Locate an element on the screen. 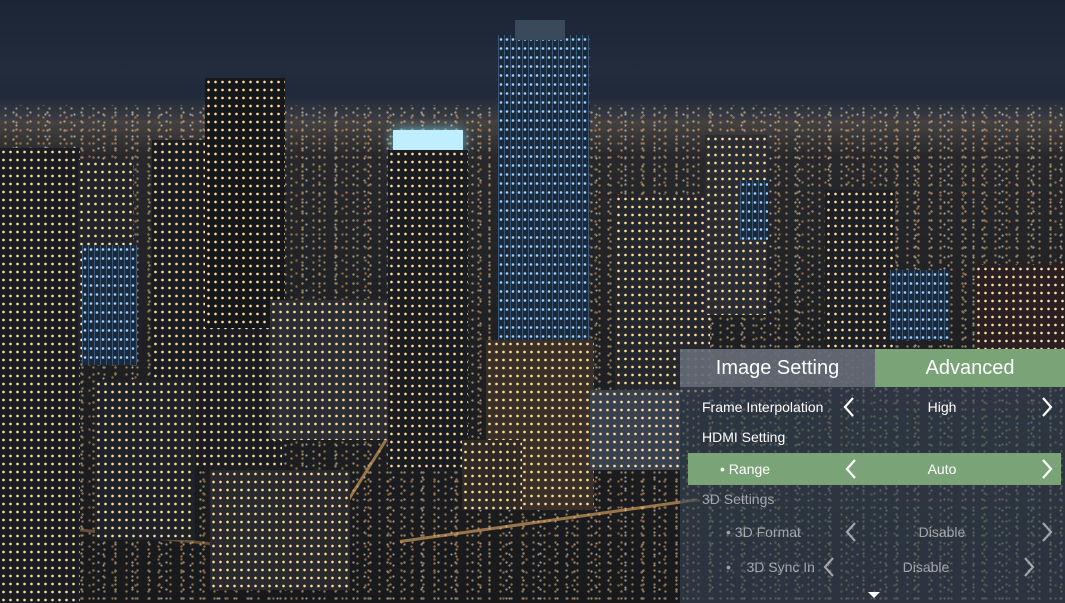 This screenshot has width=1065, height=603. 3d-format-label: • 3D Format is located at coordinates (763, 532).